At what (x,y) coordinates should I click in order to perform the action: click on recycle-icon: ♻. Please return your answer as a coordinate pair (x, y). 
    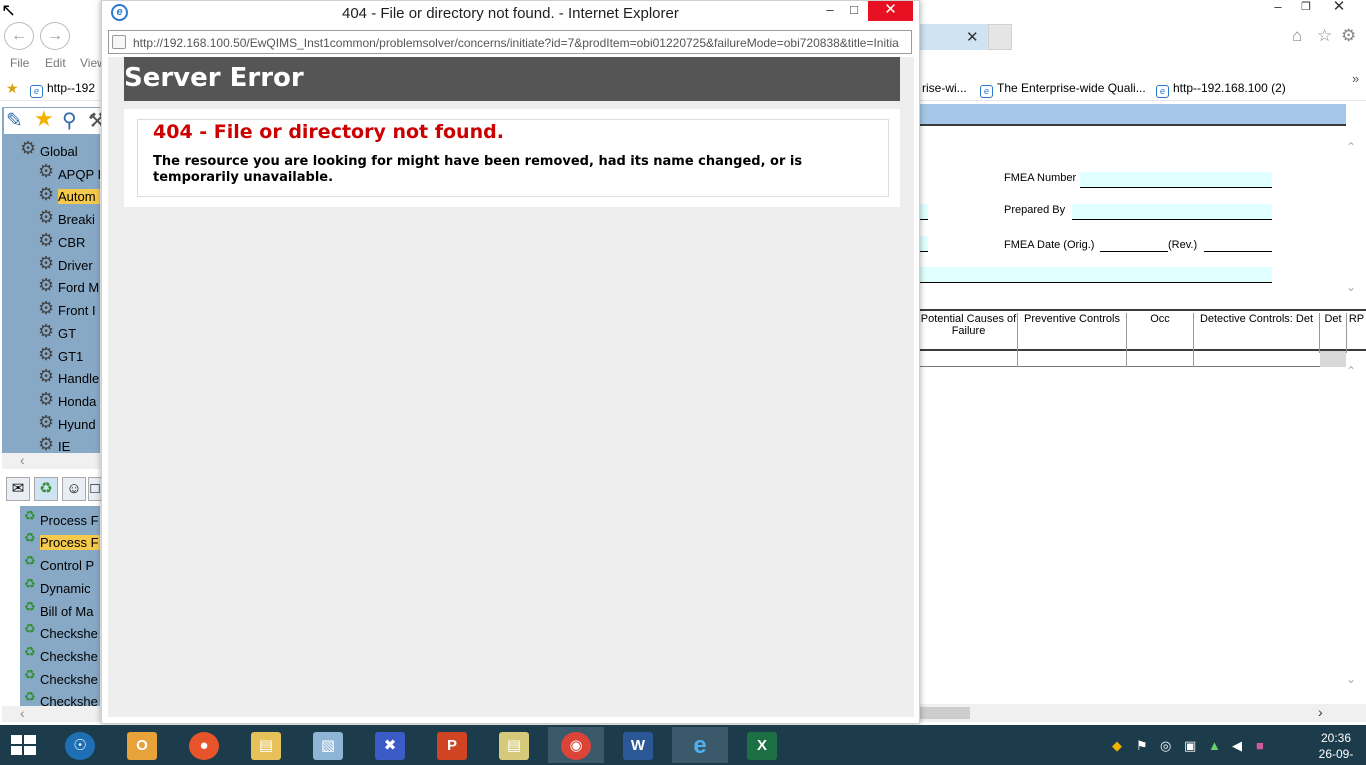
    Looking at the image, I should click on (46, 489).